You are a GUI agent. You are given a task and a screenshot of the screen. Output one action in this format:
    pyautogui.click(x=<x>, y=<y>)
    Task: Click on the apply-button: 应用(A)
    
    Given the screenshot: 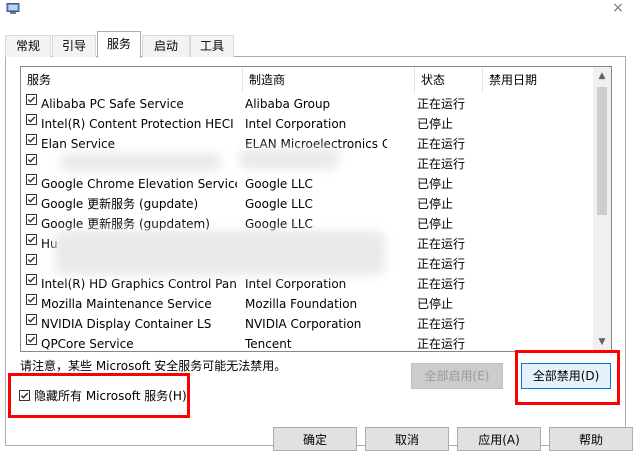 What is the action you would take?
    pyautogui.click(x=499, y=439)
    